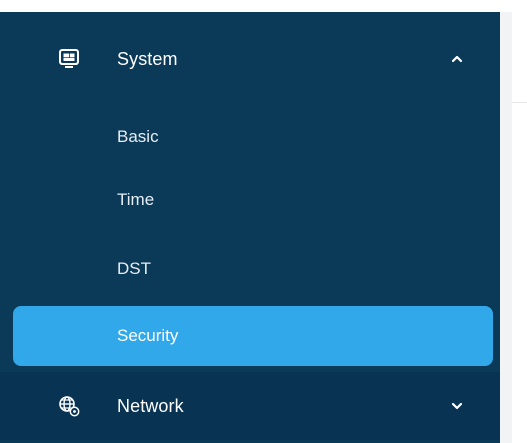 The image size is (527, 443). I want to click on monitor-icon, so click(69, 59).